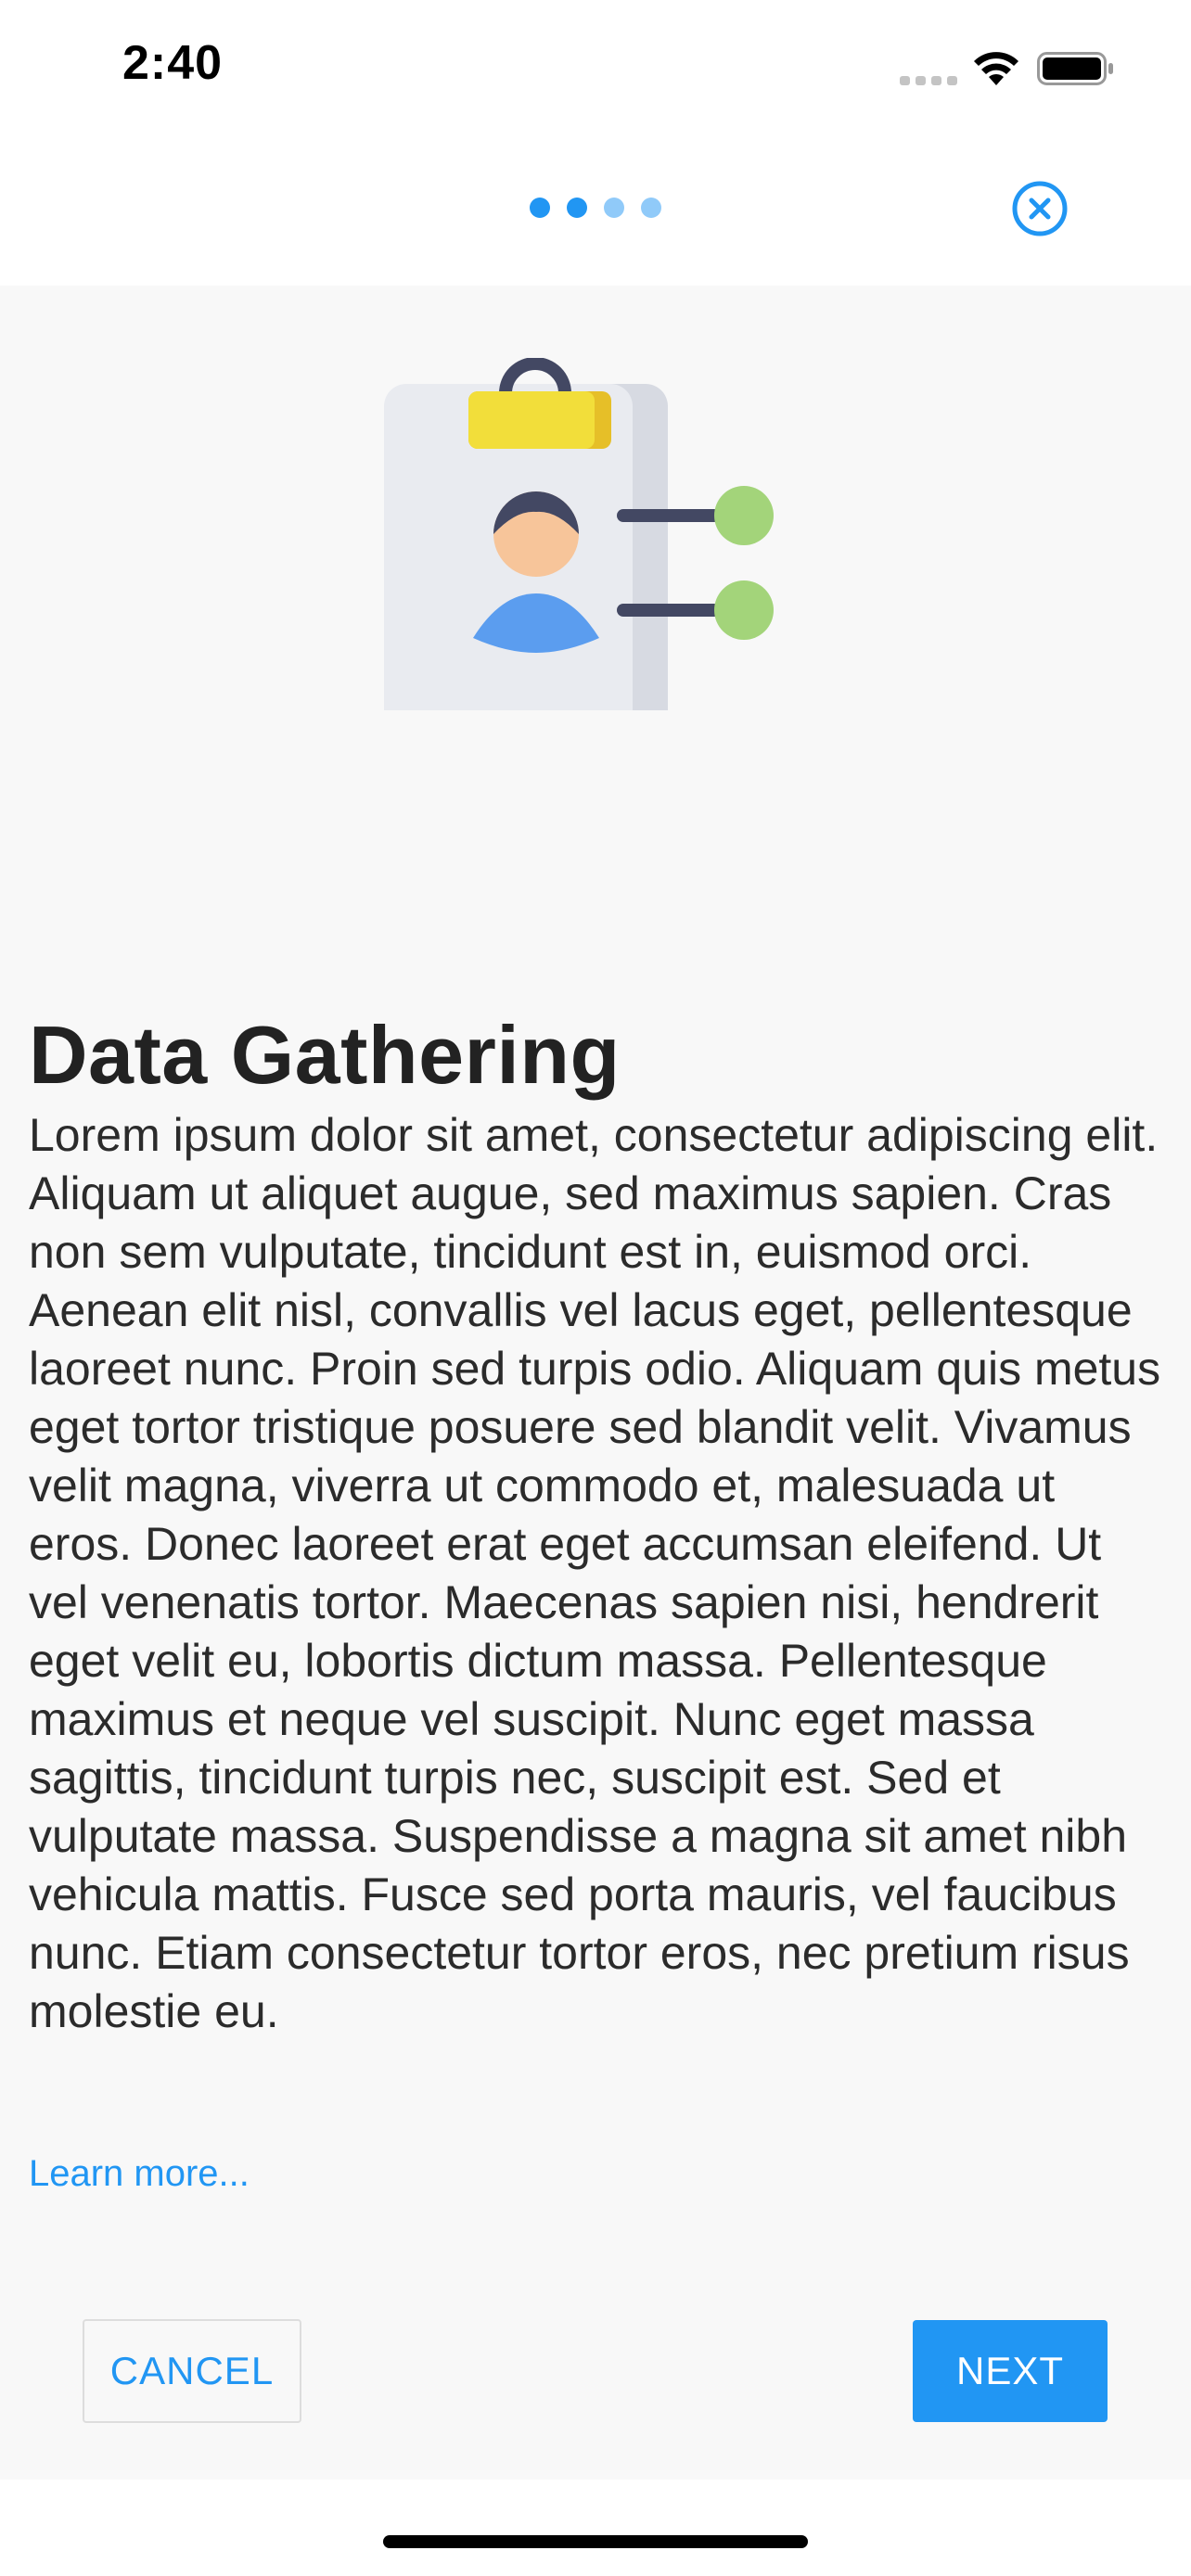 The height and width of the screenshot is (2576, 1191). I want to click on status-time: 2:40, so click(173, 63).